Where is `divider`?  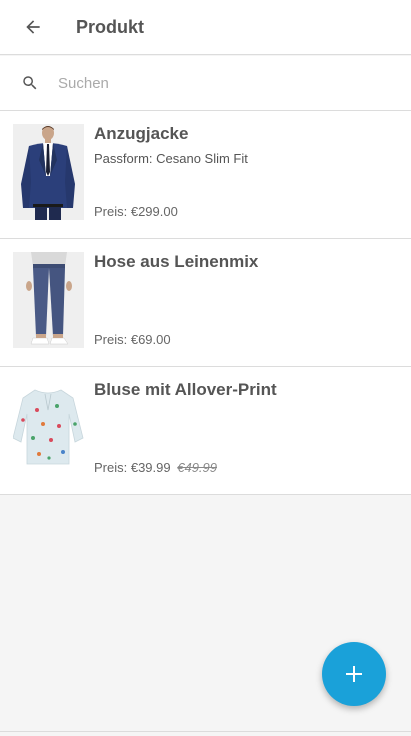
divider is located at coordinates (205, 731).